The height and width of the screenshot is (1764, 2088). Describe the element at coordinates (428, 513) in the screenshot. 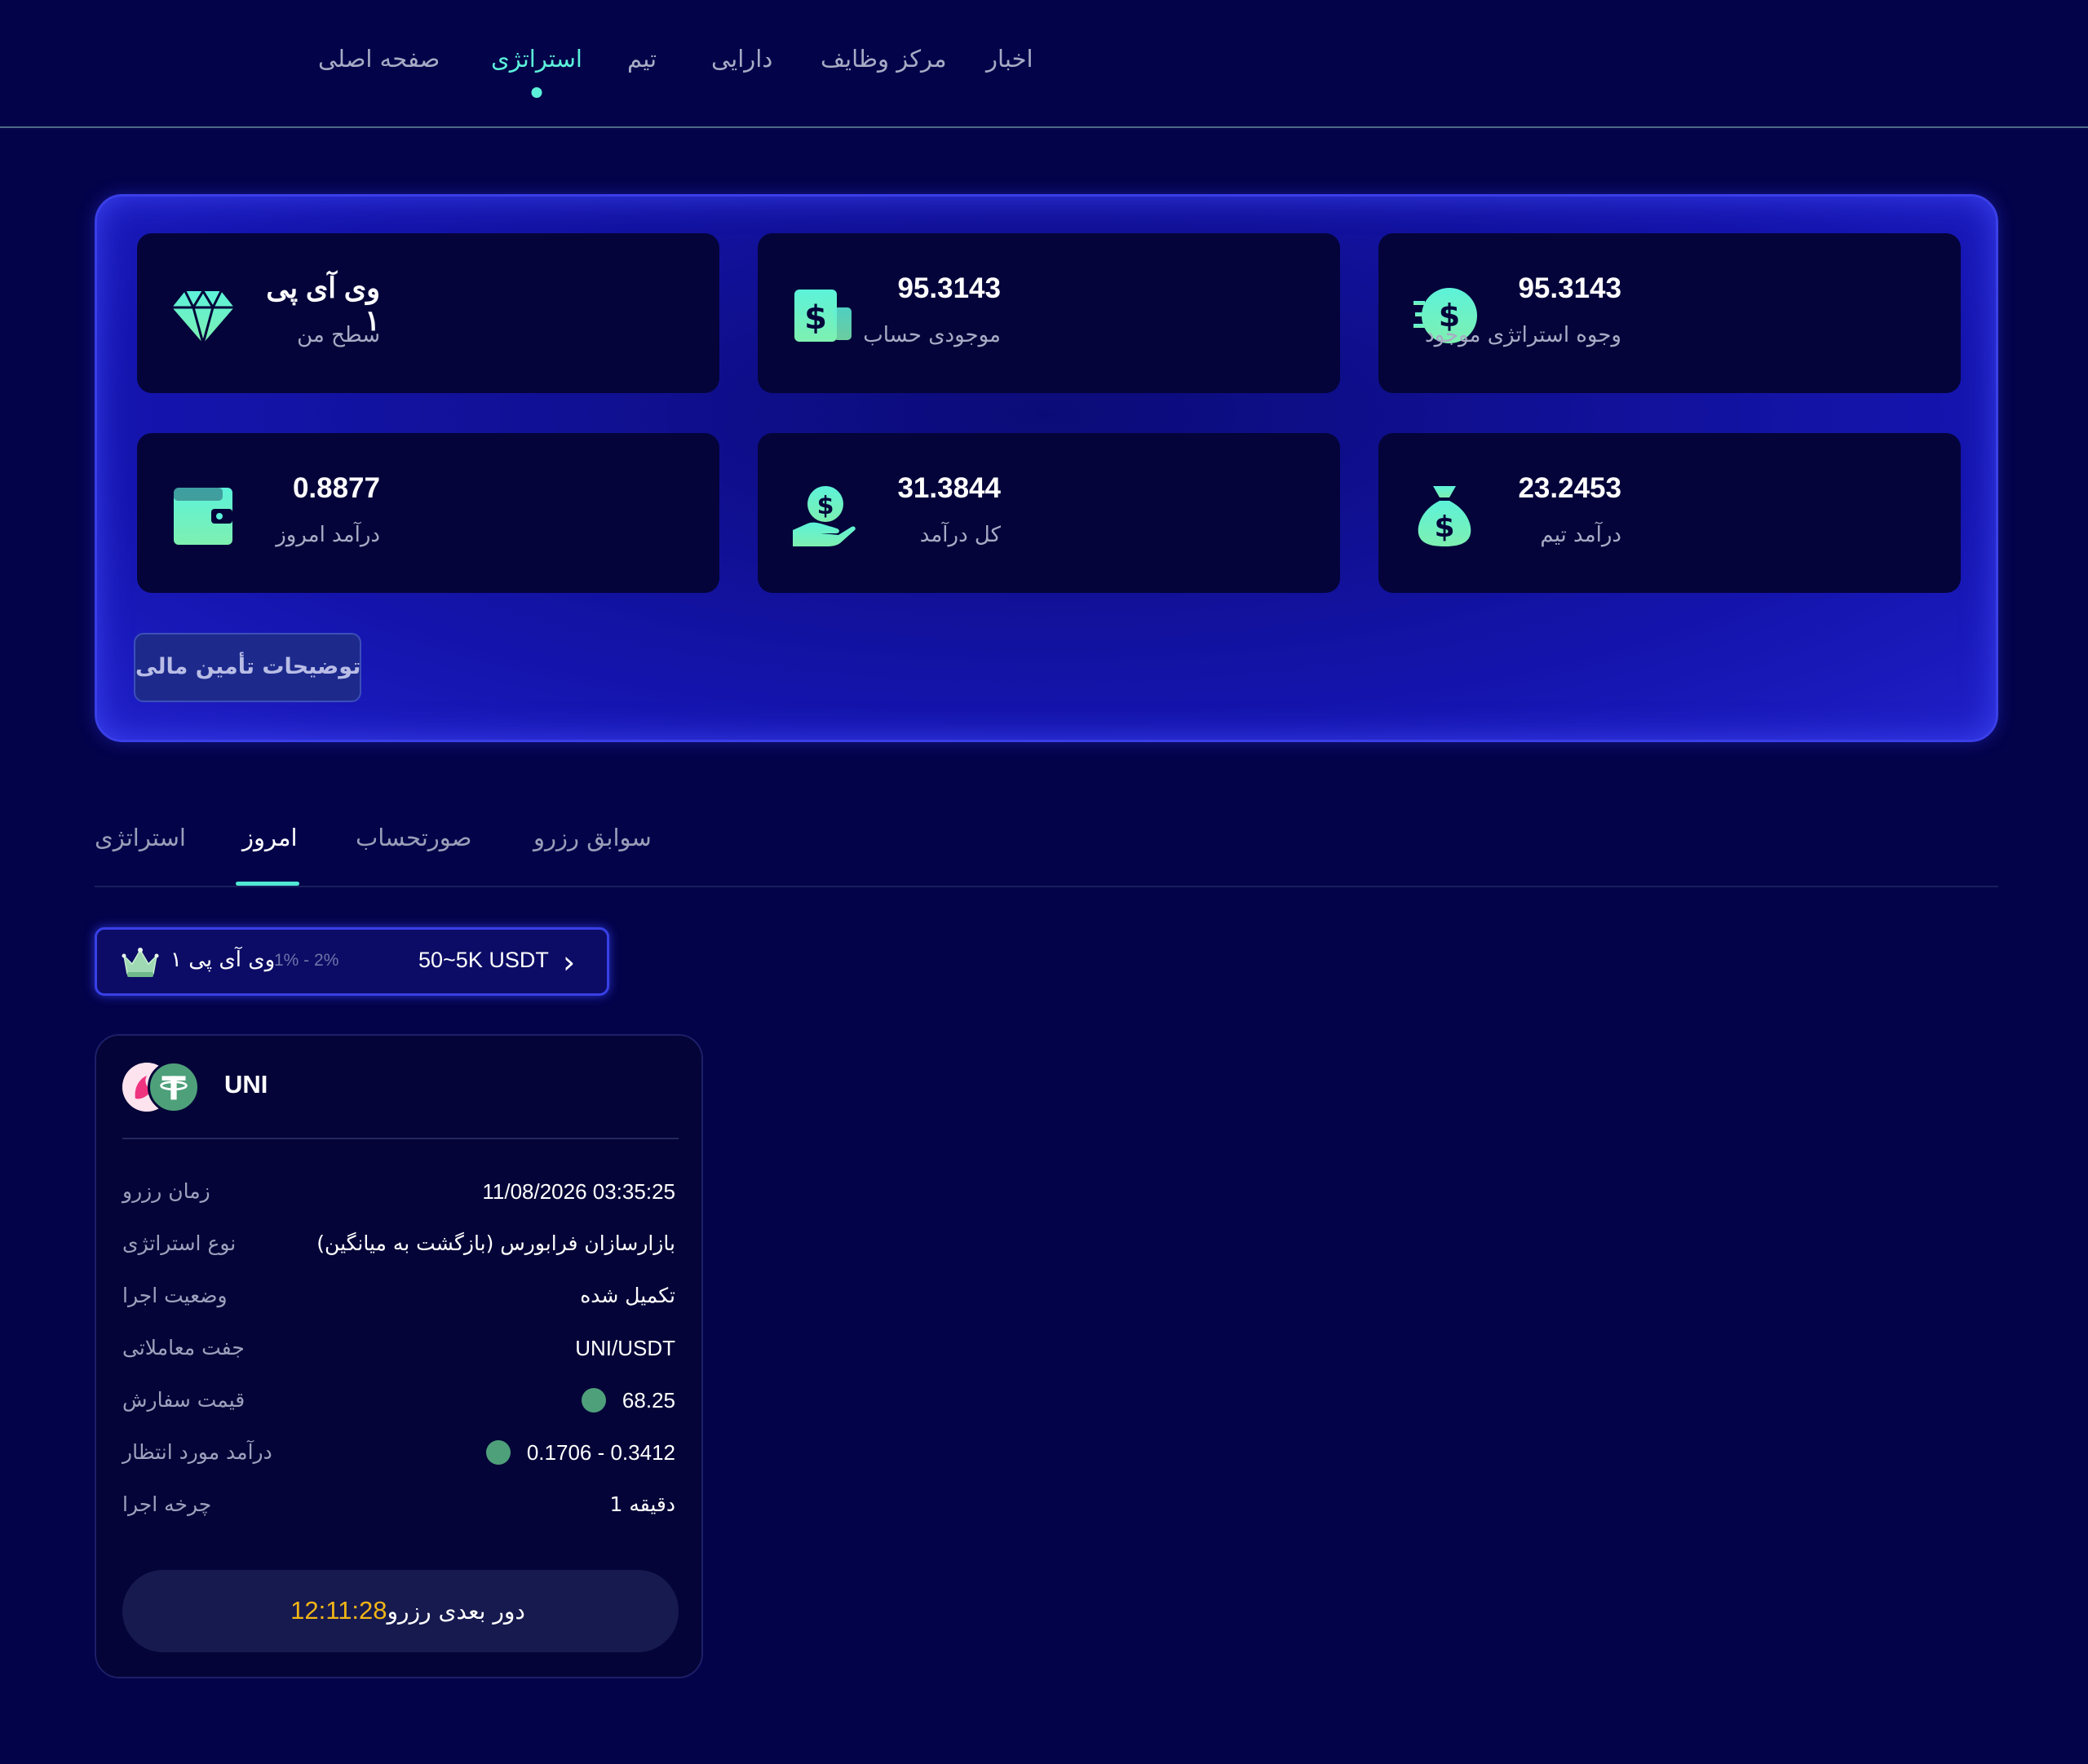

I see `stat-card-today-income: 0.8877 درآمد امروز` at that location.